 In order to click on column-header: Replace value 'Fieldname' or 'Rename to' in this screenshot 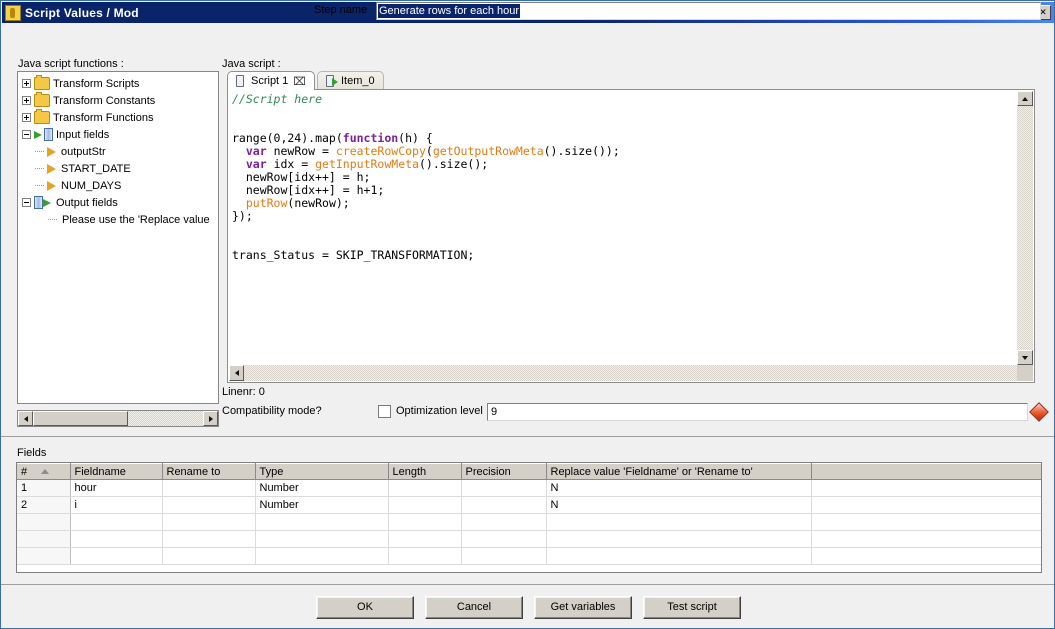, I will do `click(679, 471)`.